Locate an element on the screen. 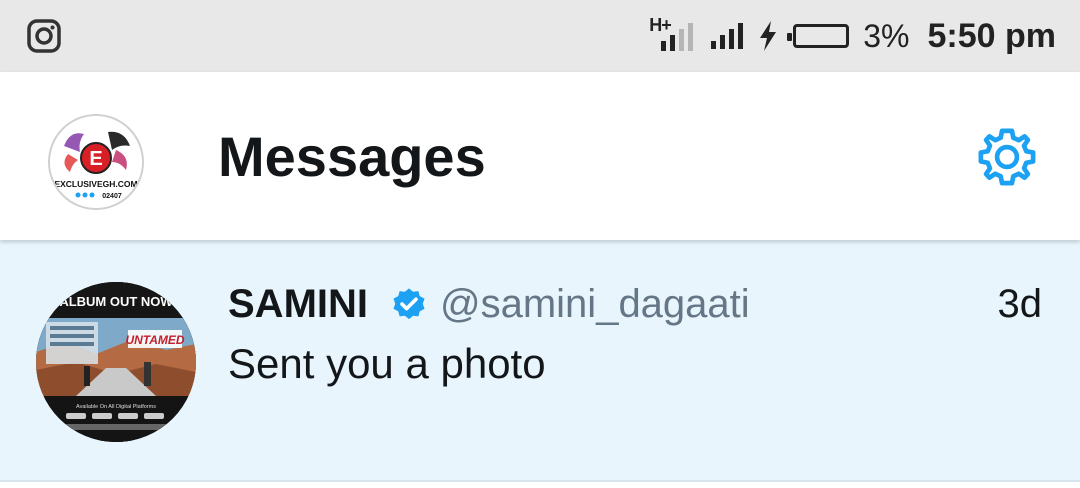 The image size is (1080, 488). hplus-signal-icon: H+ is located at coordinates (671, 34).